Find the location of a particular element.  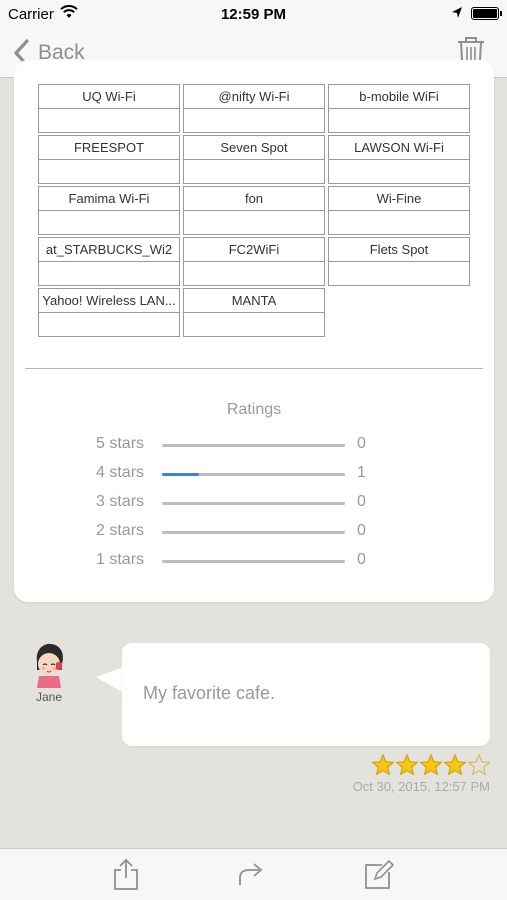

rating-row: 1 stars 0 is located at coordinates (254, 561).